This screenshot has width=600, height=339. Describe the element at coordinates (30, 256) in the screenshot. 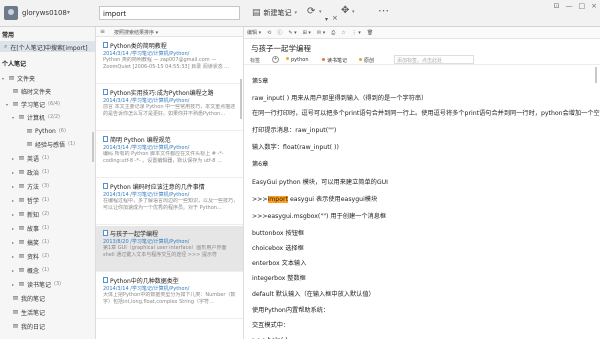

I see `sidebar-item: ▸ 资料 (2)` at that location.